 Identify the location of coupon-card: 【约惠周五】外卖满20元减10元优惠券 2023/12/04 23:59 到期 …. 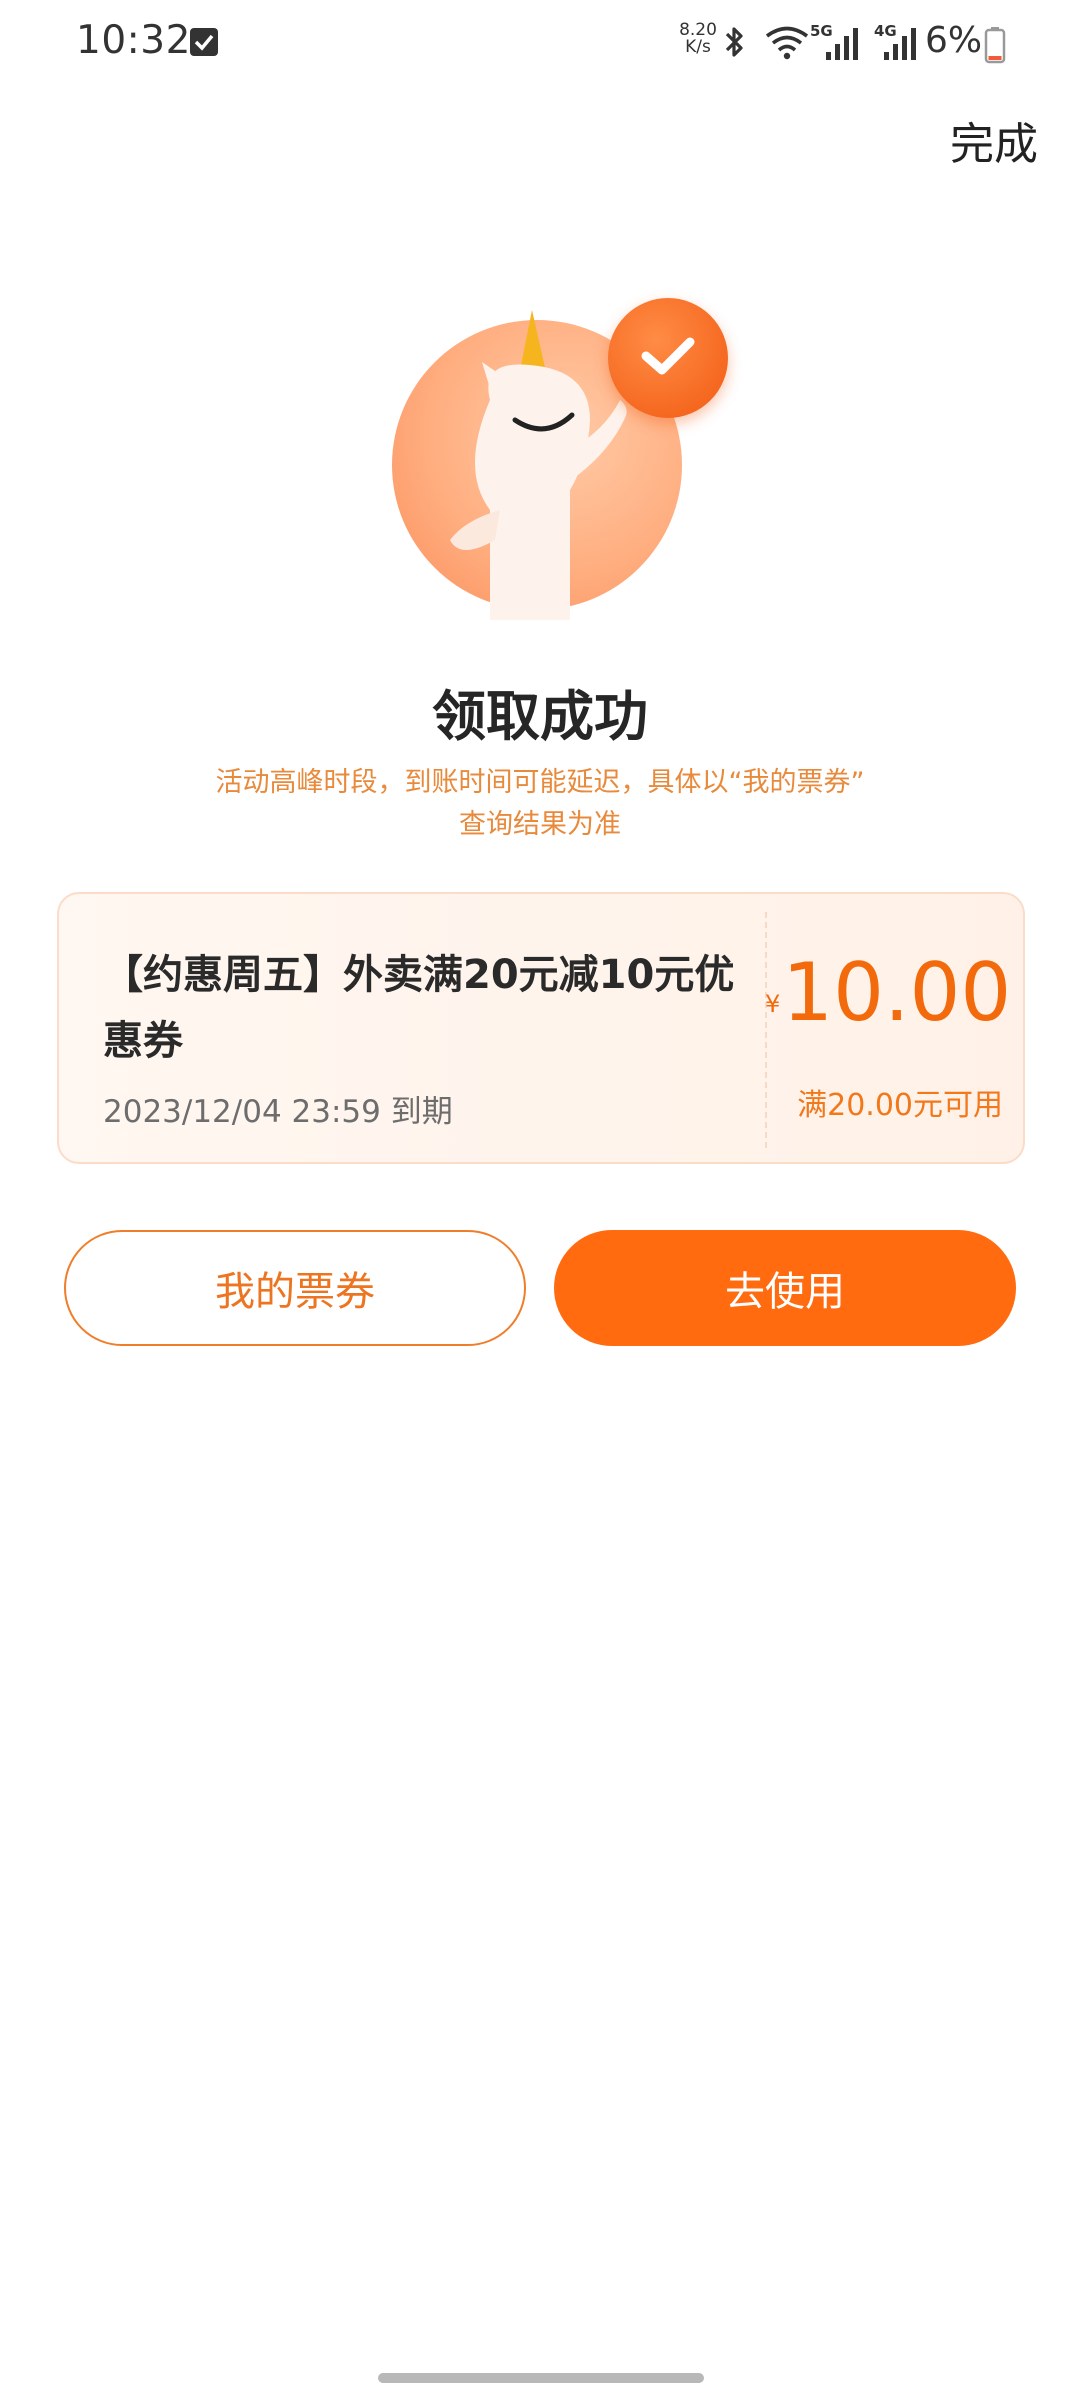
(541, 1028).